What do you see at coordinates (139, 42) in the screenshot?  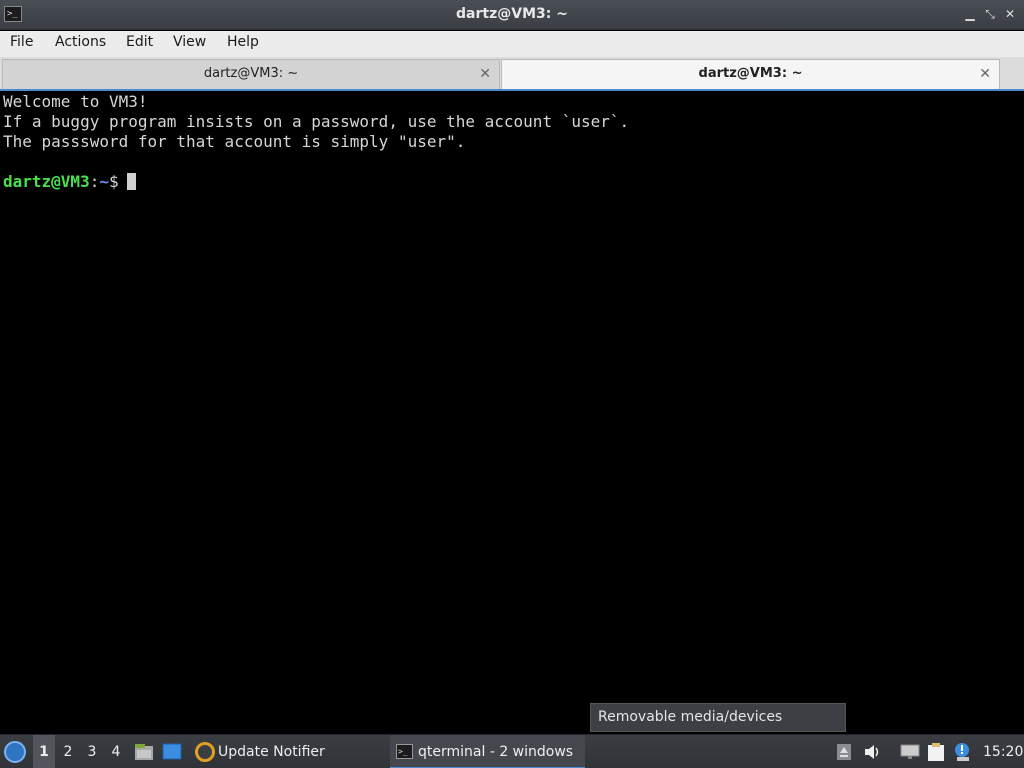 I see `menu-edit: Edit` at bounding box center [139, 42].